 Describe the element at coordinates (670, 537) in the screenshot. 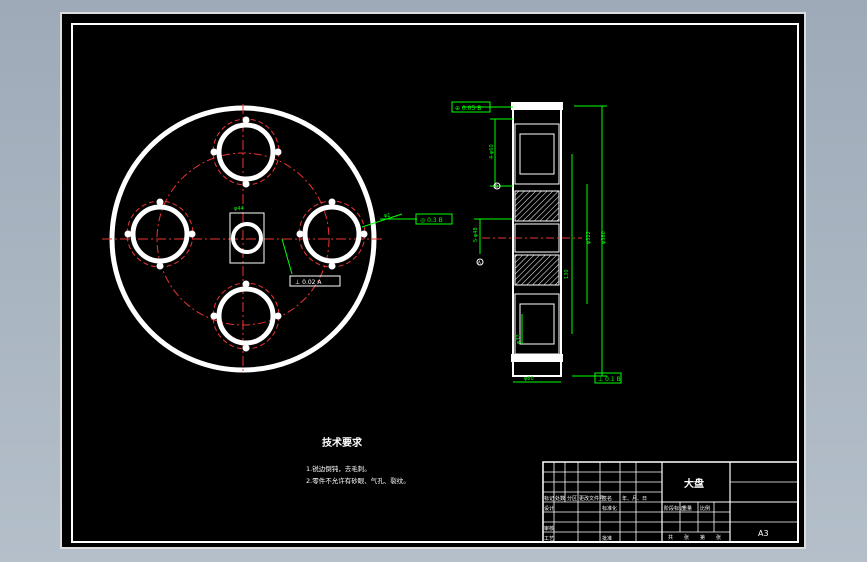

I see `tb-sheet-total: 共` at that location.